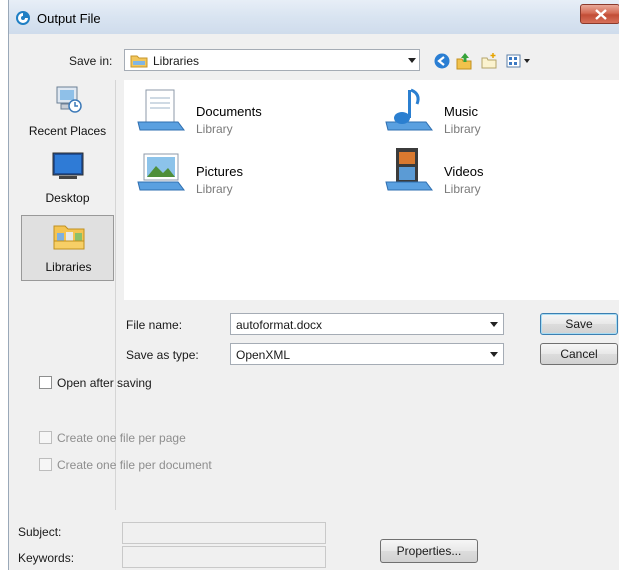  Describe the element at coordinates (527, 61) in the screenshot. I see `views-dropdown-arrow` at that location.